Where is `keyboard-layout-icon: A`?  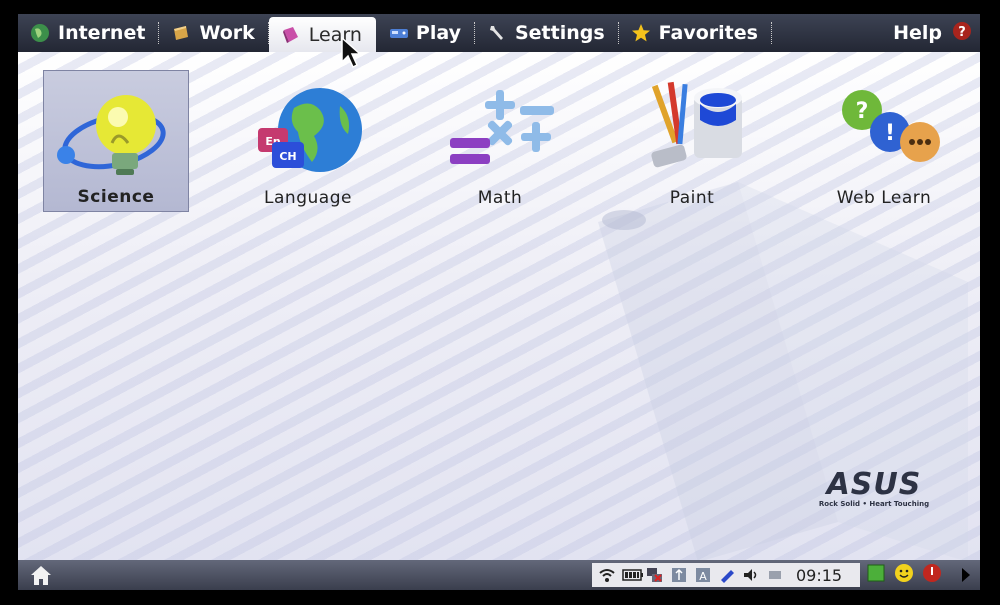 keyboard-layout-icon: A is located at coordinates (703, 575).